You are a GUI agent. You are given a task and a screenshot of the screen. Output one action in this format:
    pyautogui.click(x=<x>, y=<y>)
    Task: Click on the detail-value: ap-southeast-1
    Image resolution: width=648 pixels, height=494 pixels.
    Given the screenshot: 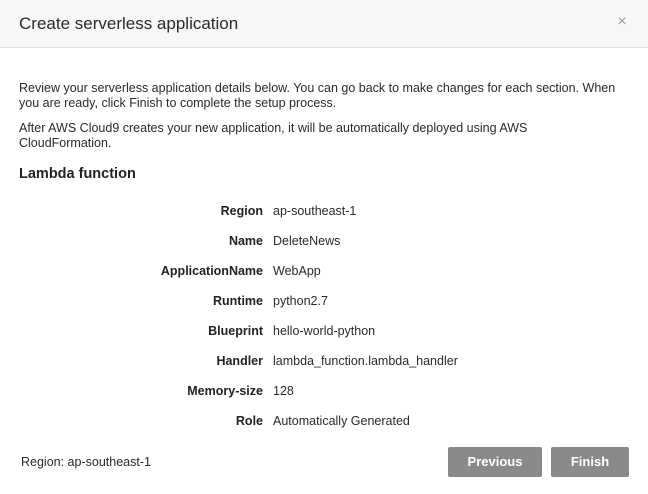 What is the action you would take?
    pyautogui.click(x=315, y=211)
    